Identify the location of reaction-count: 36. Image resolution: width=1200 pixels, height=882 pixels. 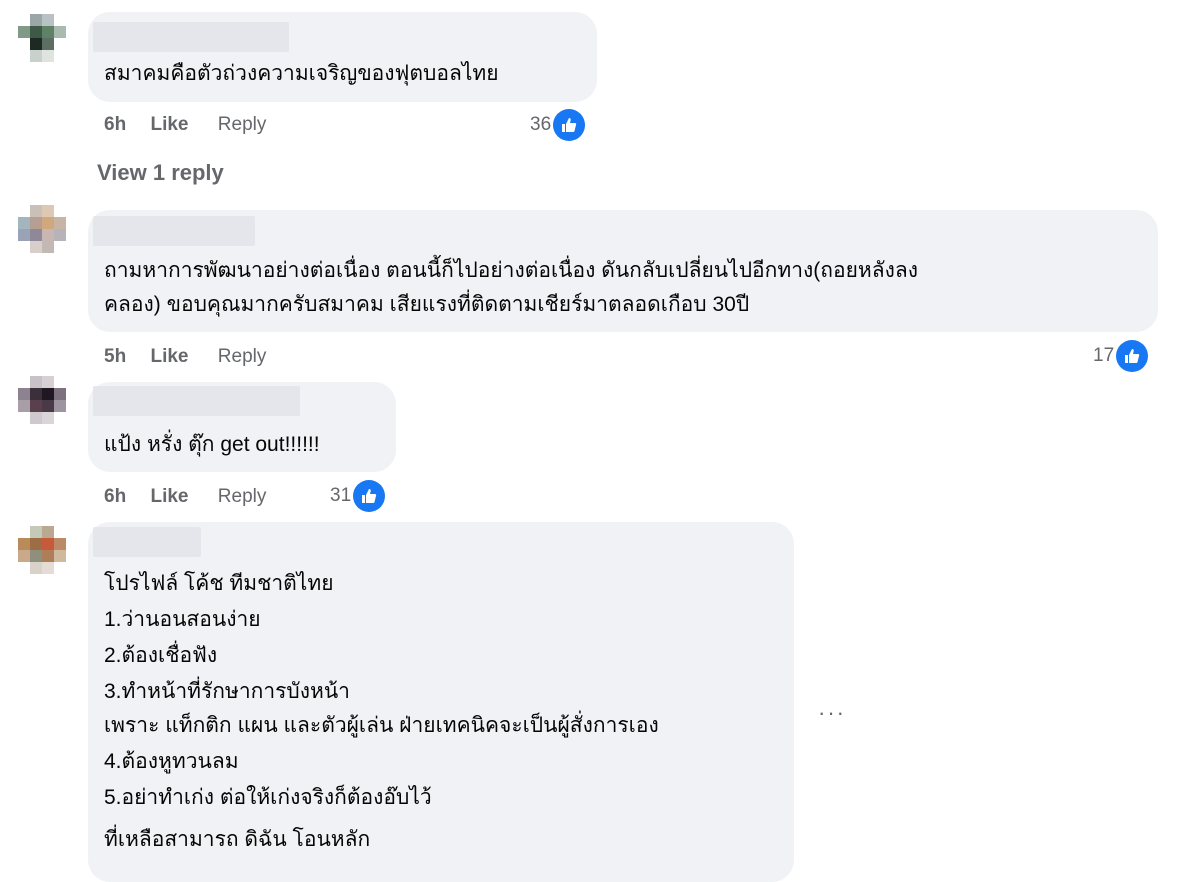
(558, 125).